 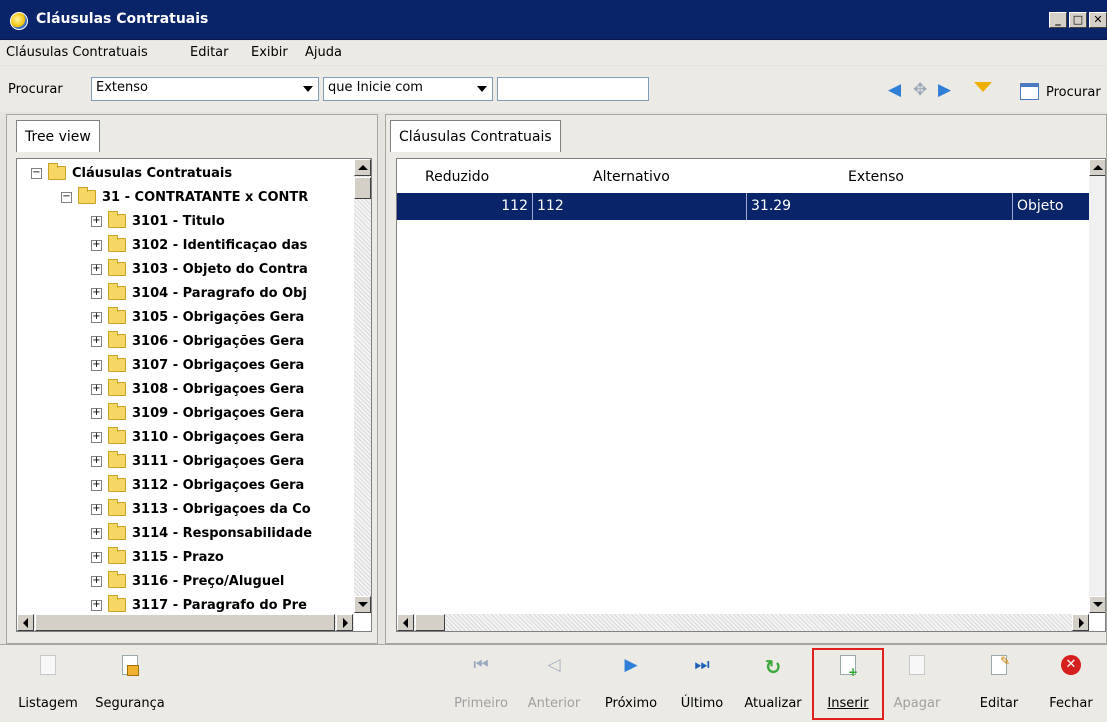 What do you see at coordinates (1029, 91) in the screenshot?
I see `find-window-icon` at bounding box center [1029, 91].